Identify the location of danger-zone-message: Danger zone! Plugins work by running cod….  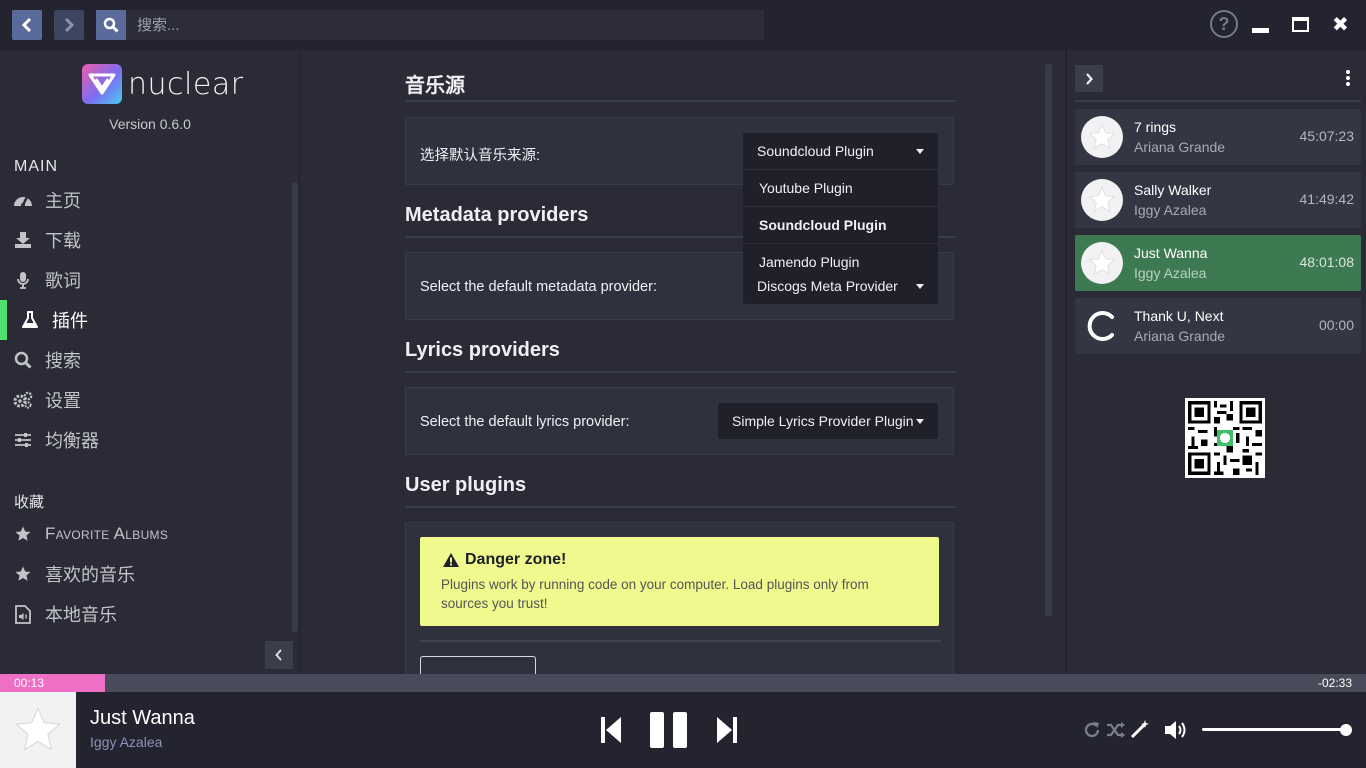
(679, 581).